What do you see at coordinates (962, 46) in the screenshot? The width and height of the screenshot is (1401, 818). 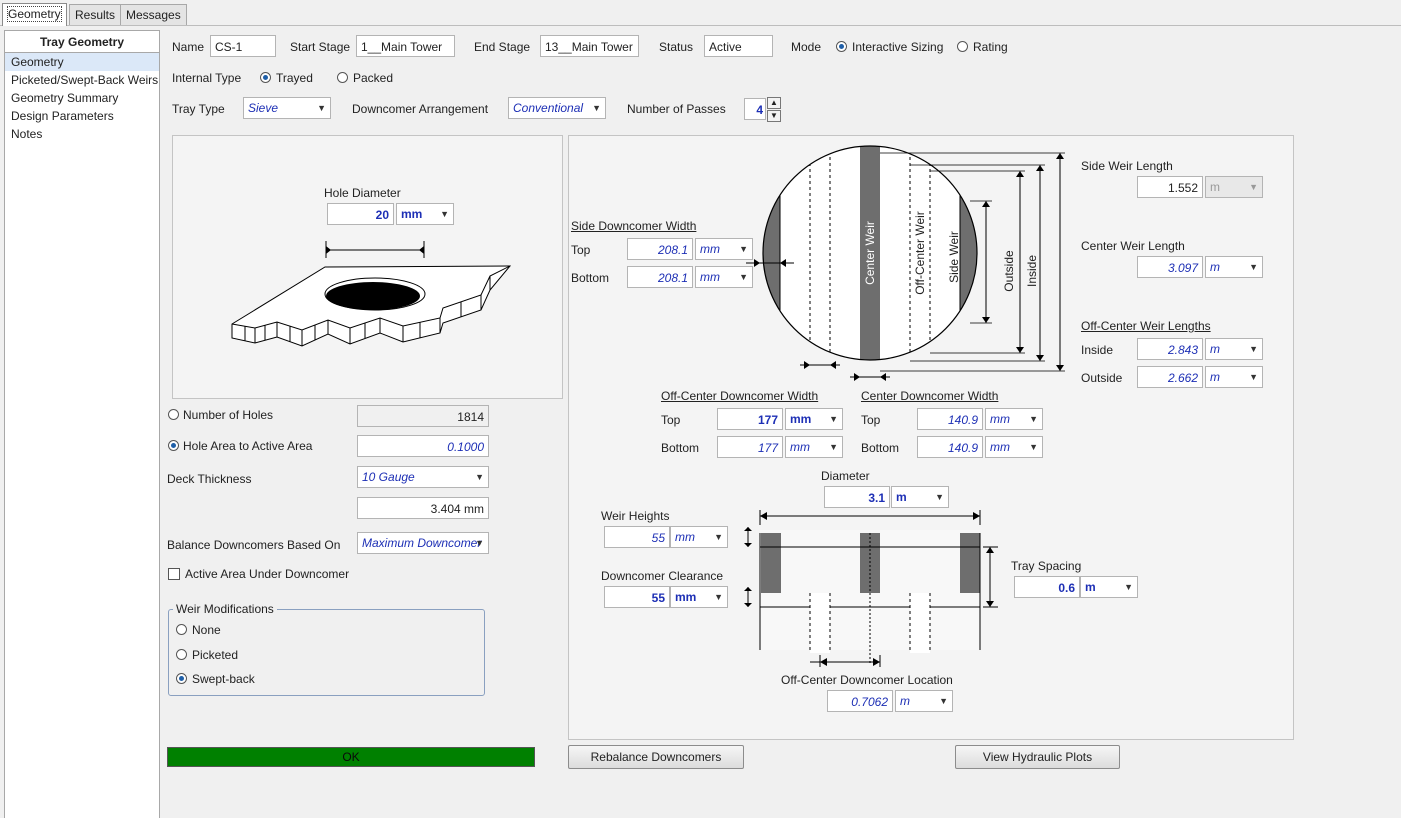 I see `mode-rating-radio` at bounding box center [962, 46].